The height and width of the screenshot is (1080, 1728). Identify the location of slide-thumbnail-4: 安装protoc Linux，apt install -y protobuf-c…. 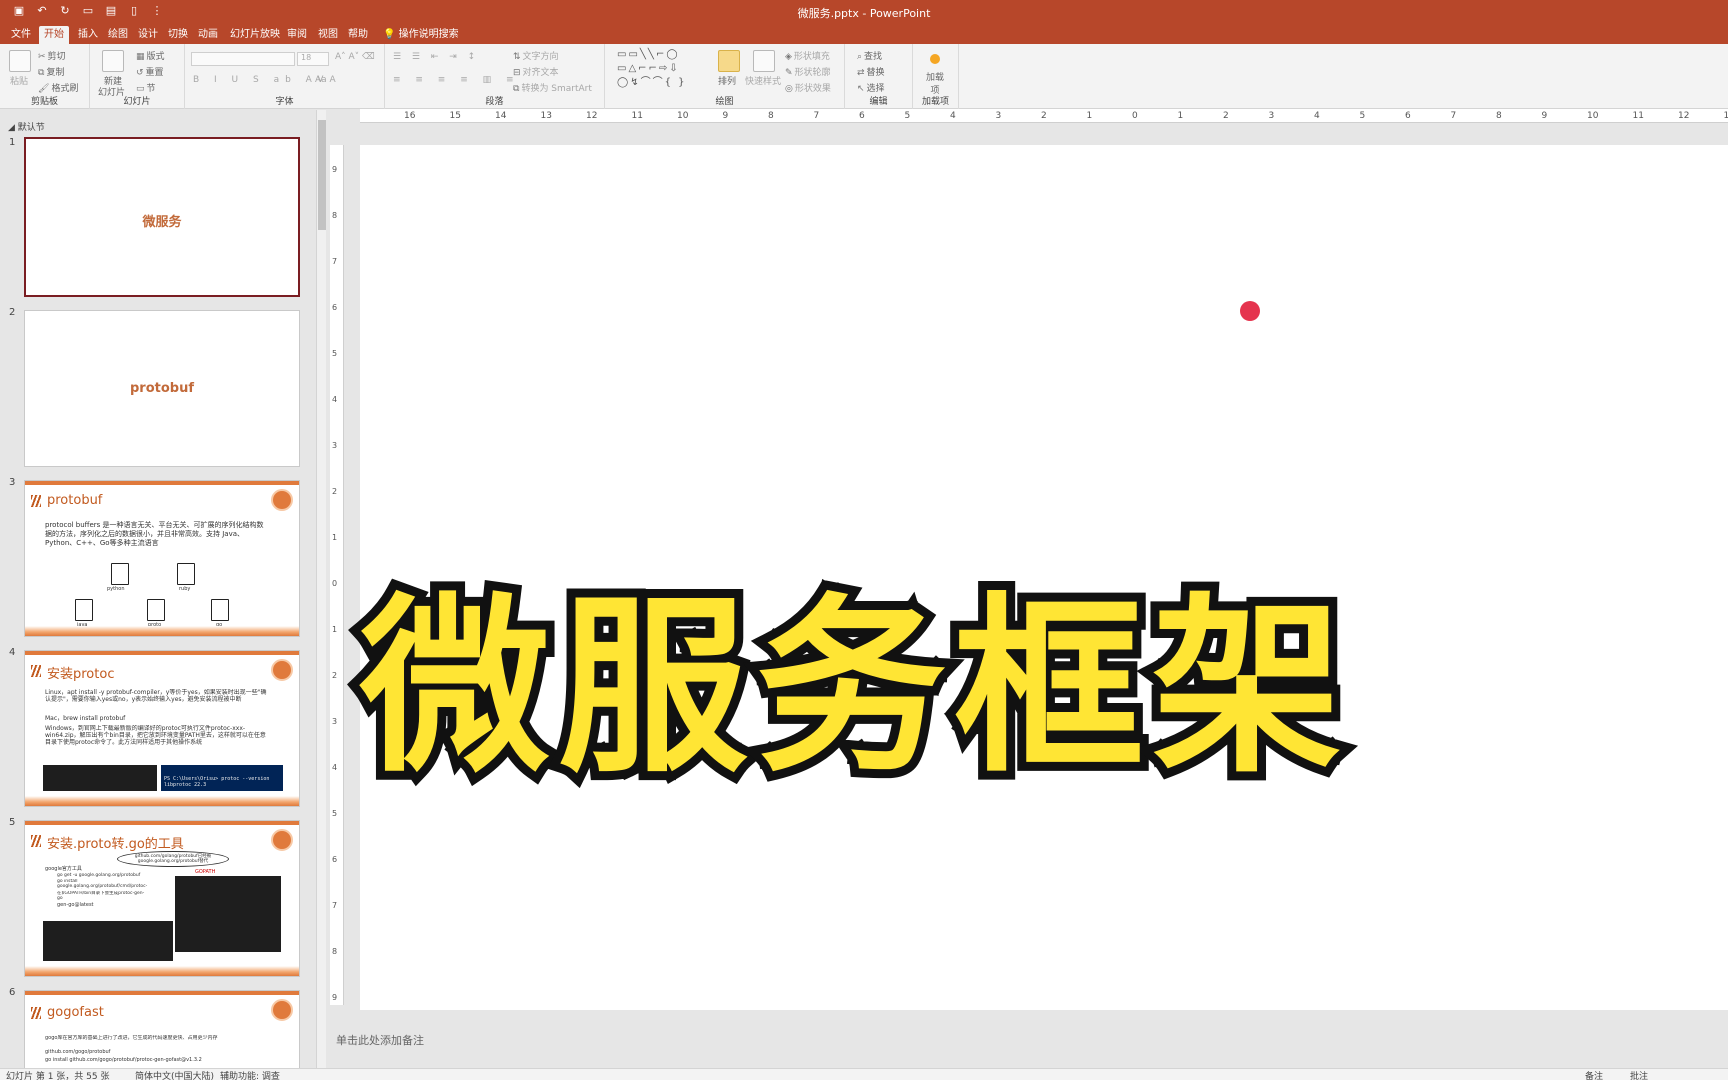
(162, 728).